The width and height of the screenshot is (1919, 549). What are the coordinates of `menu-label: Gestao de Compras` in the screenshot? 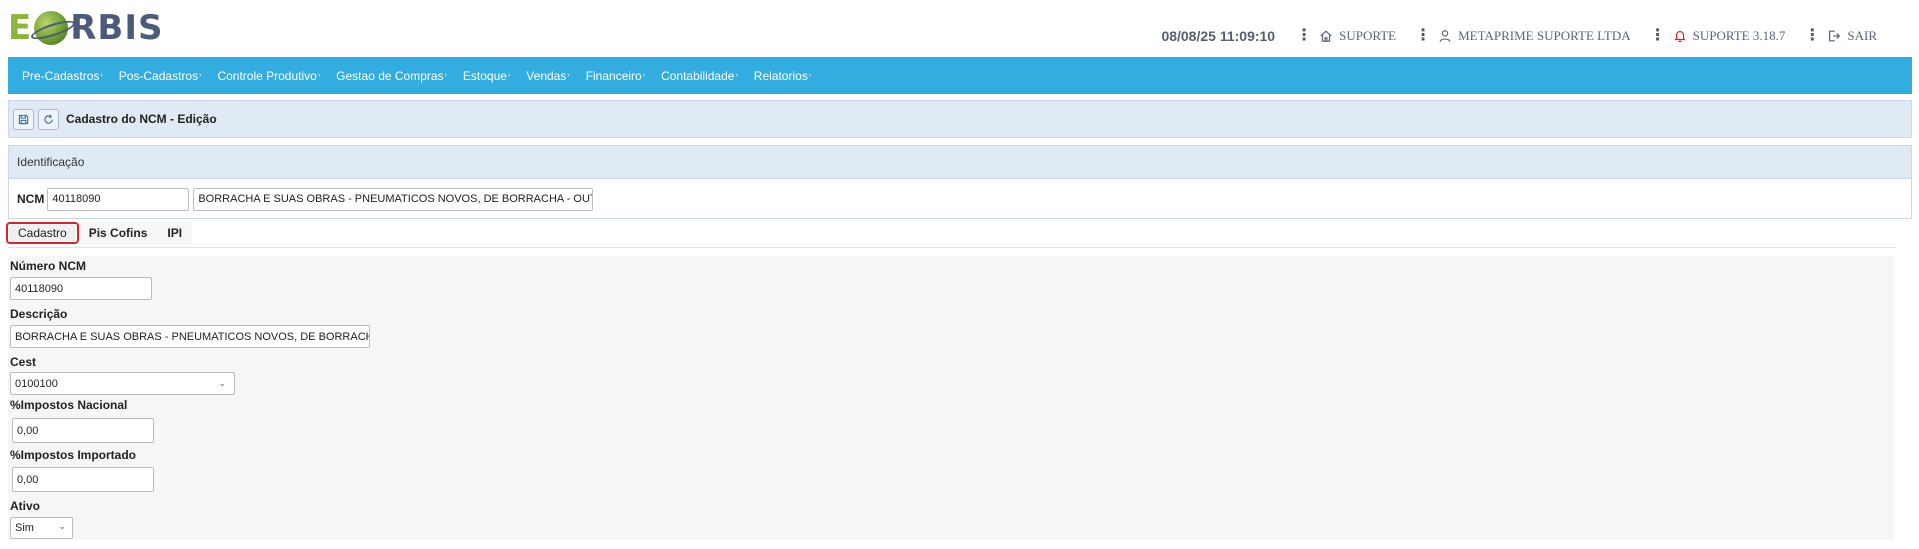 It's located at (390, 75).